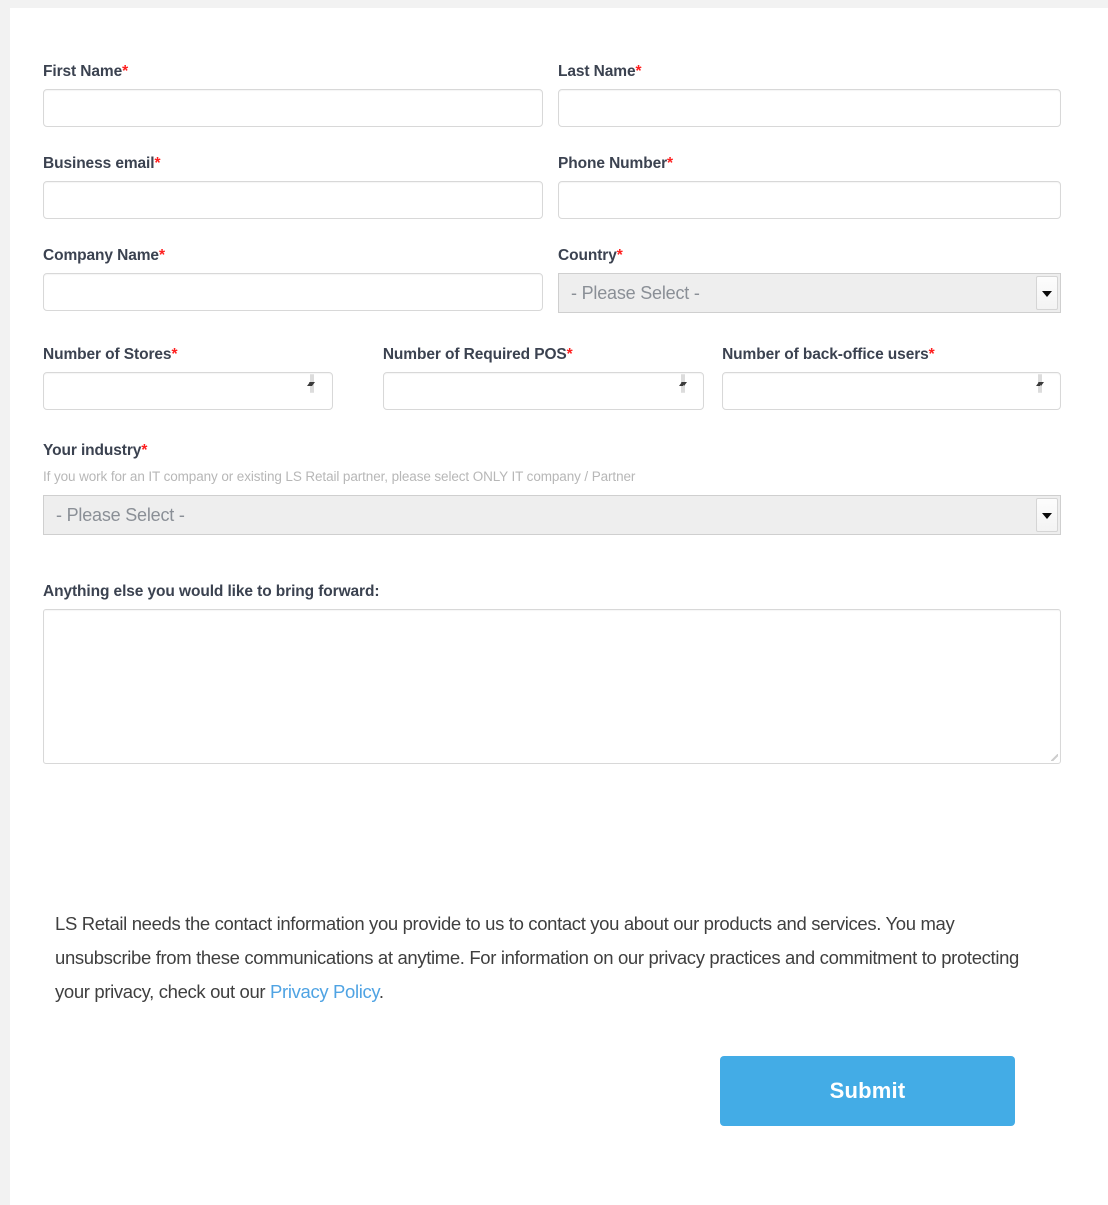  I want to click on company-name-input, so click(293, 292).